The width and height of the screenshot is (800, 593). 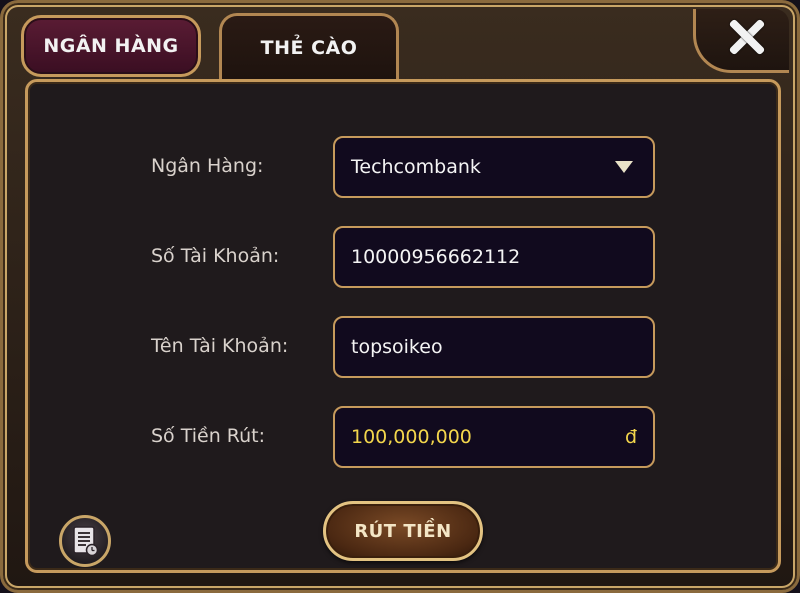 I want to click on bank-label: Ngân Hàng:, so click(x=207, y=166).